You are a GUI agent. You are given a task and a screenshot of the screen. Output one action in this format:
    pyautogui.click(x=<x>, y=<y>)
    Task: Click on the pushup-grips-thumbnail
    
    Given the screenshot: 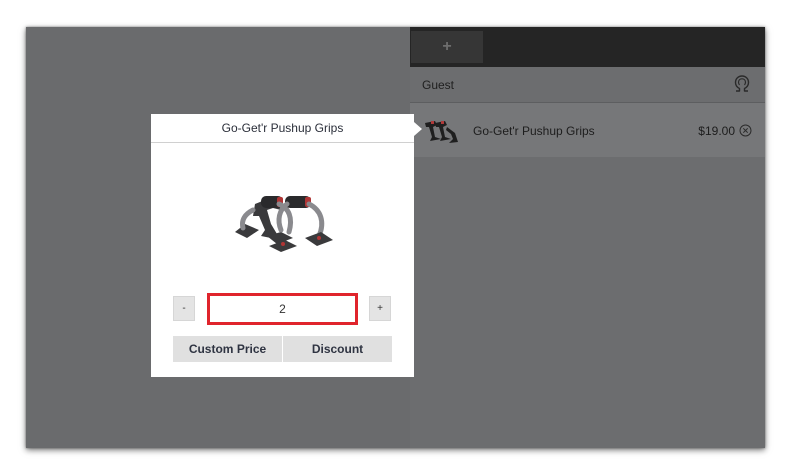 What is the action you would take?
    pyautogui.click(x=441, y=132)
    